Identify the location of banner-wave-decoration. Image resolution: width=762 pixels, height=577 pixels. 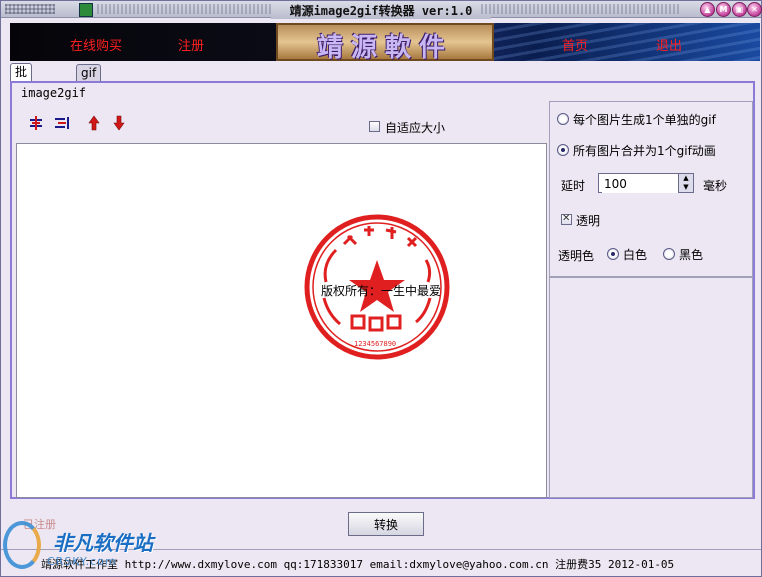
(620, 42).